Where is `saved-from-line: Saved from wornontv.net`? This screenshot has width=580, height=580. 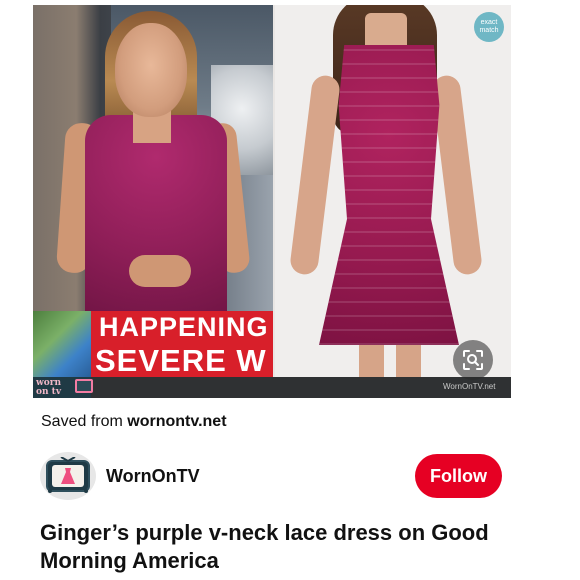 saved-from-line: Saved from wornontv.net is located at coordinates (134, 422).